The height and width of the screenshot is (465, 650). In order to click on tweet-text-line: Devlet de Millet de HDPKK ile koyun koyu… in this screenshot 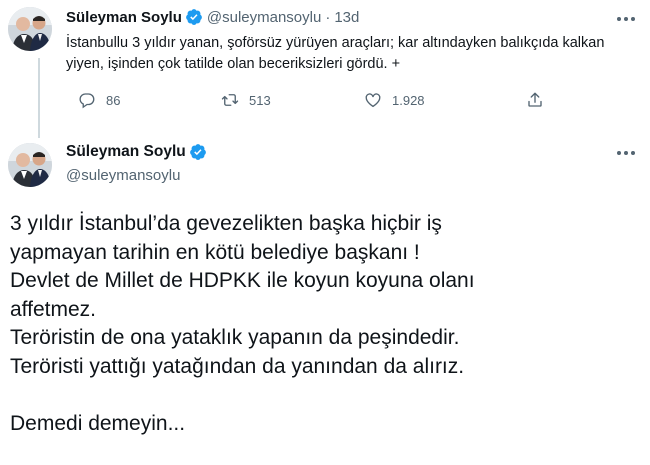, I will do `click(242, 281)`.